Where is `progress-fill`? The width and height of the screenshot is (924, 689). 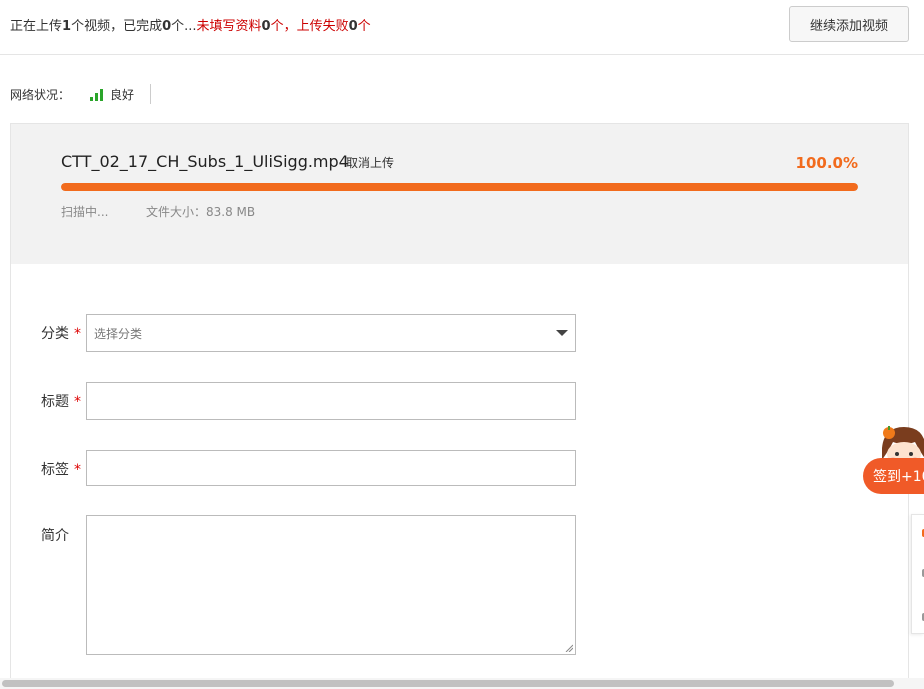
progress-fill is located at coordinates (459, 187).